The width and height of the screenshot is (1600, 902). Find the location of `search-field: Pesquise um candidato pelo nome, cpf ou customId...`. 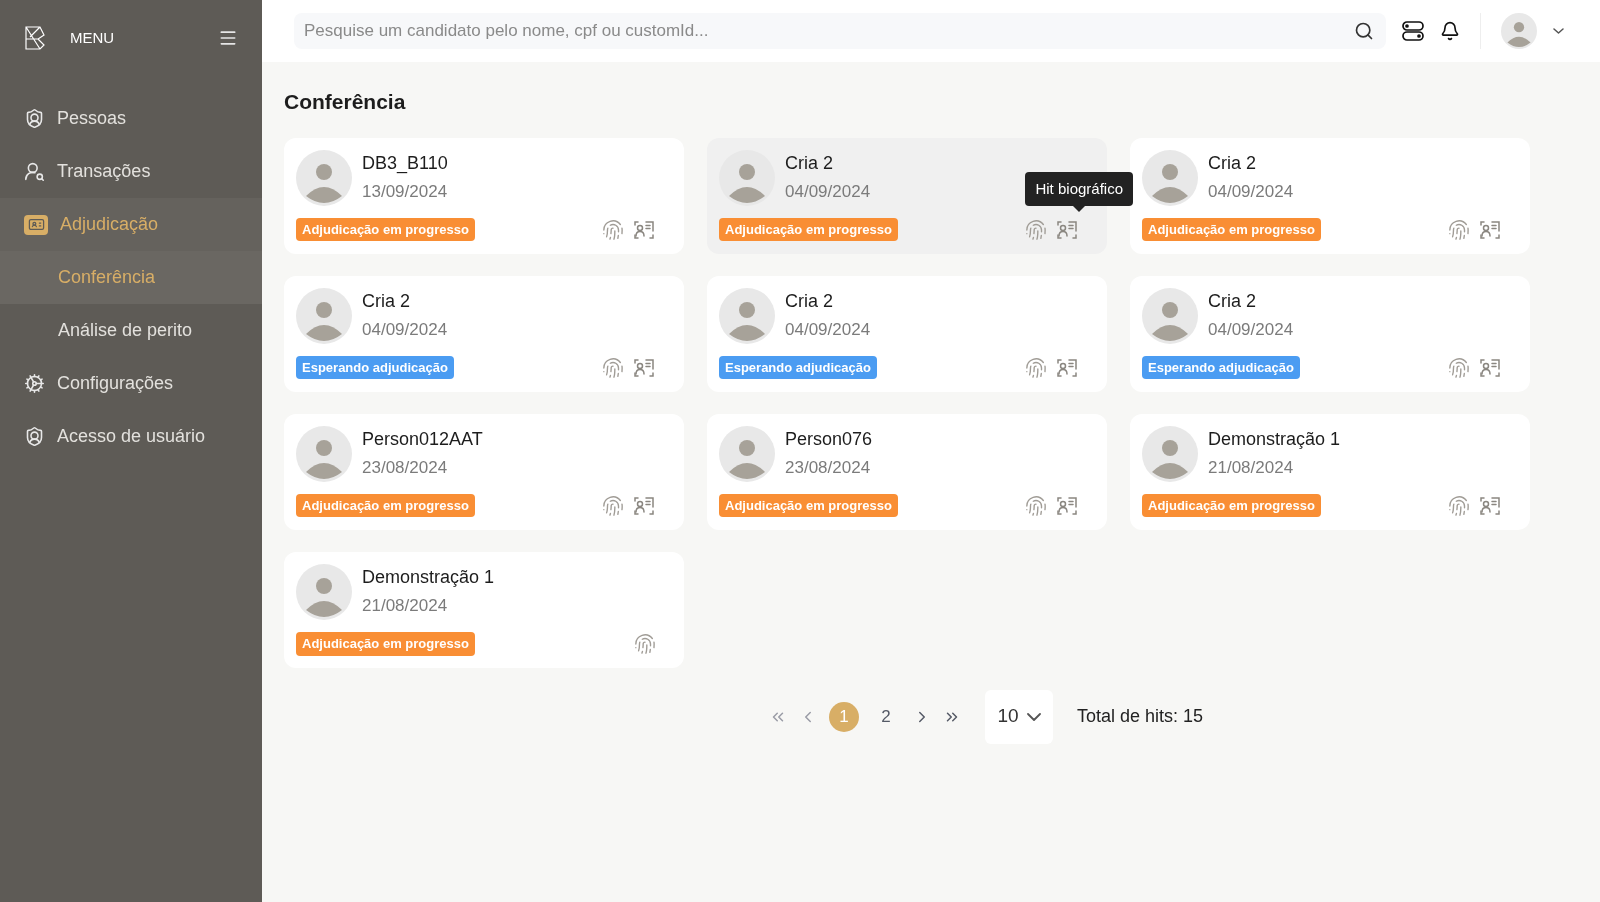

search-field: Pesquise um candidato pelo nome, cpf ou customId... is located at coordinates (840, 31).